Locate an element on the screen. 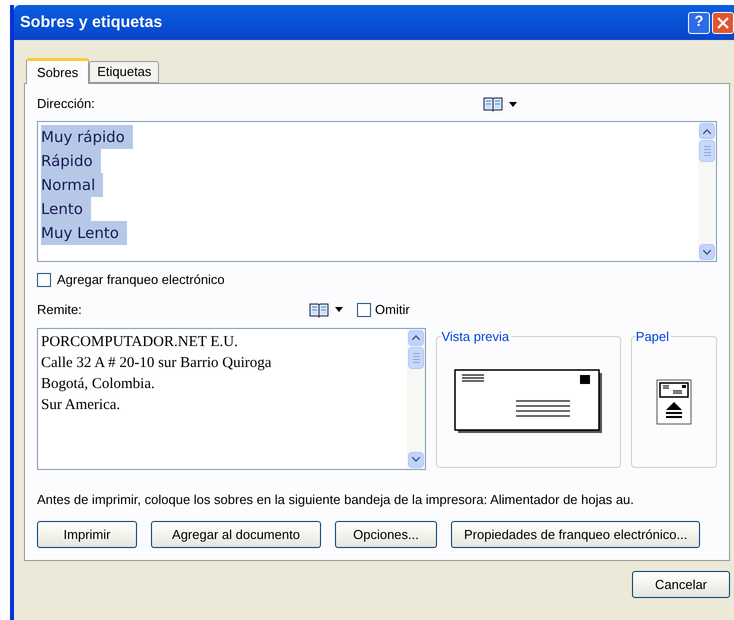  envelope-feed-icon is located at coordinates (674, 401).